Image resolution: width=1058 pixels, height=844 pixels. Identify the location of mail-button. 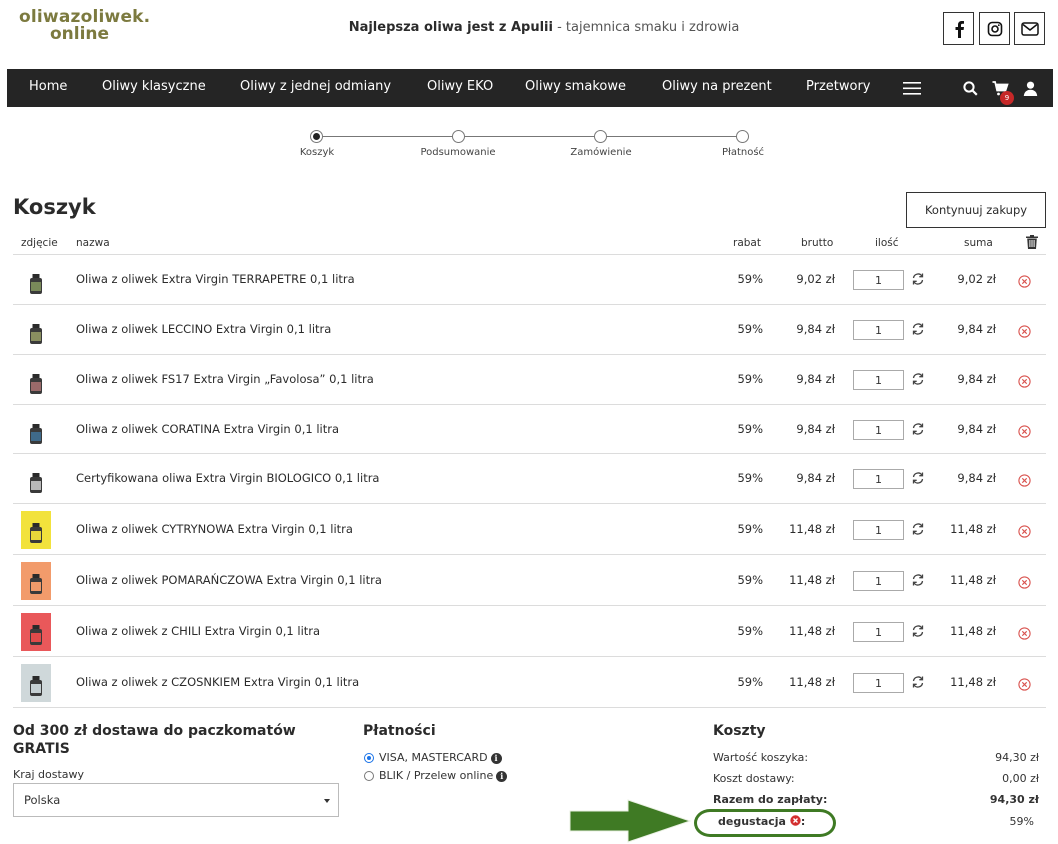
(1029, 28).